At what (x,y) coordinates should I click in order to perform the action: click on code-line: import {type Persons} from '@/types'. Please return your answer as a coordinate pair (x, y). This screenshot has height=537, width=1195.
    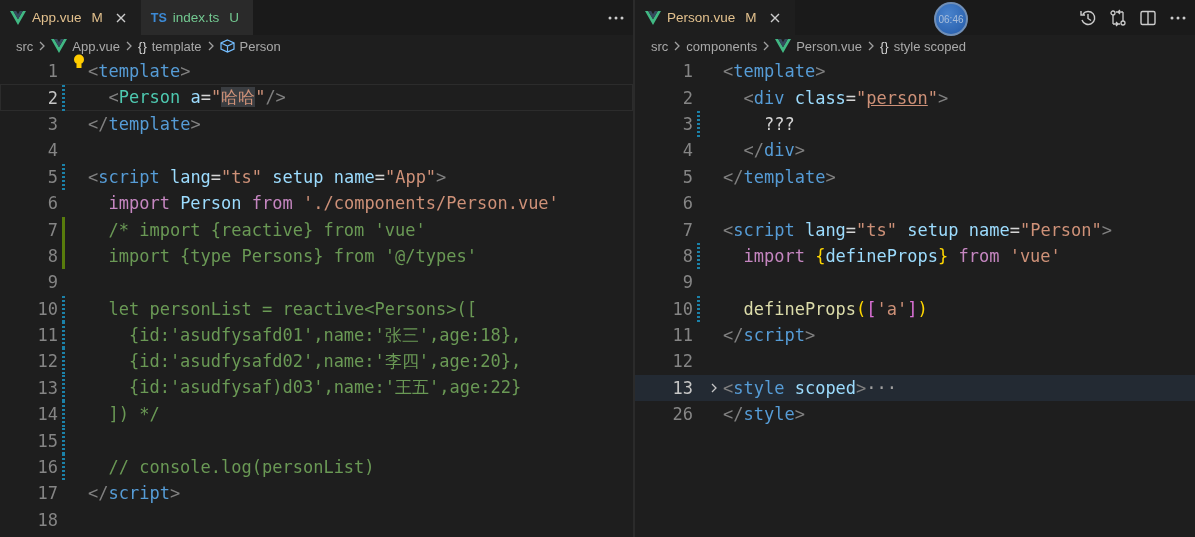
    Looking at the image, I should click on (292, 255).